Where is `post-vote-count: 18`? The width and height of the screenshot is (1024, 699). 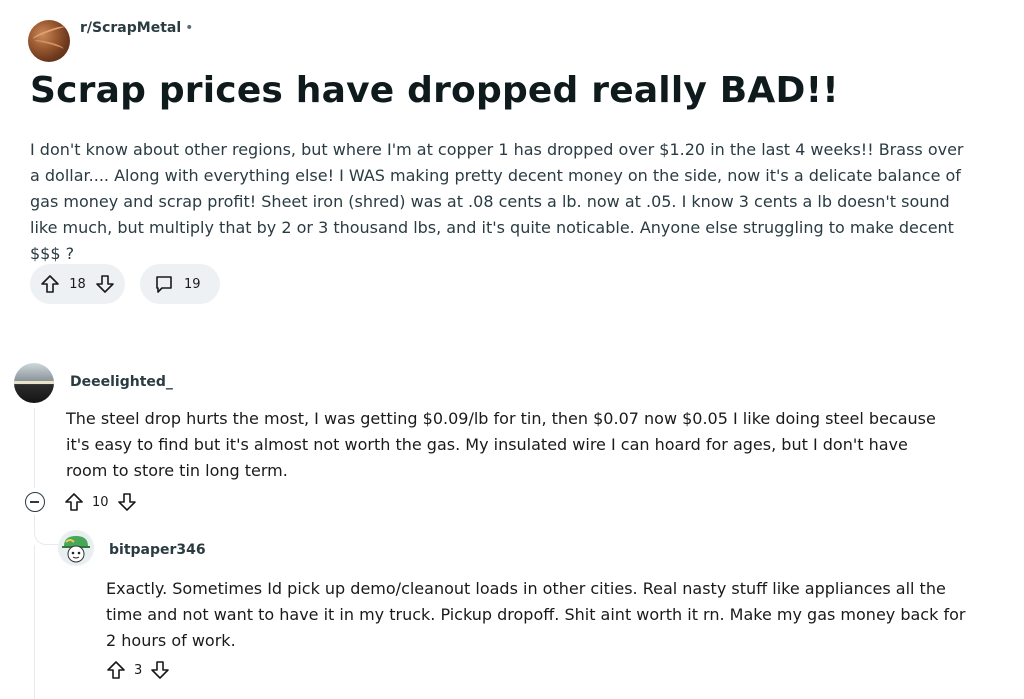
post-vote-count: 18 is located at coordinates (77, 284).